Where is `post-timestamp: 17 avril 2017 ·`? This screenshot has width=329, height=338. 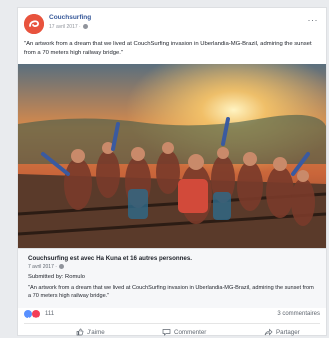
post-timestamp: 17 avril 2017 · is located at coordinates (69, 27).